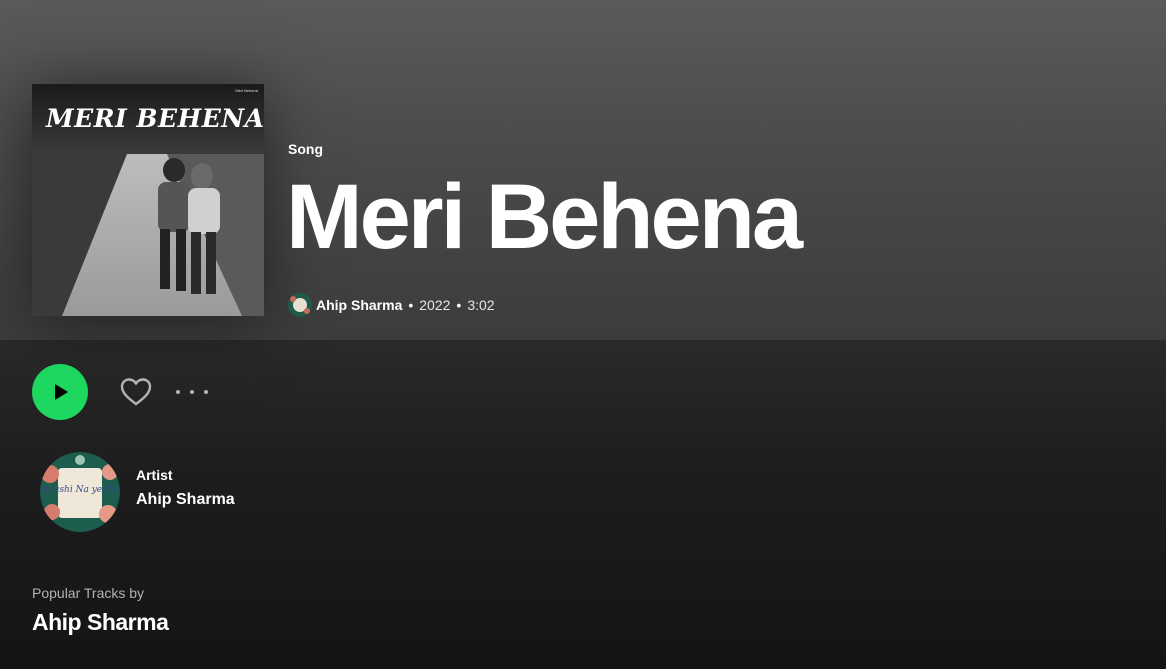 Image resolution: width=1166 pixels, height=669 pixels. Describe the element at coordinates (305, 149) in the screenshot. I see `item-type-label: Song` at that location.